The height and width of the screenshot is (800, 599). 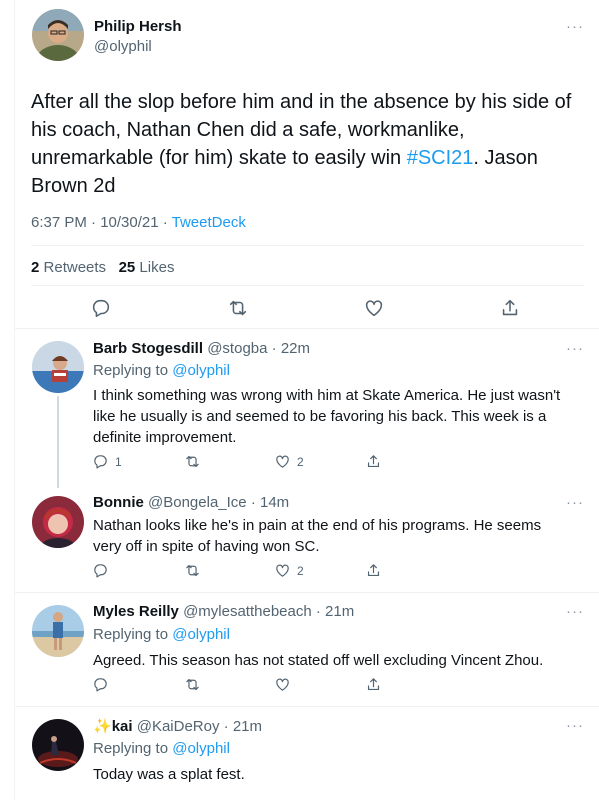 I want to click on reply-author-name-text: kai, so click(x=122, y=726).